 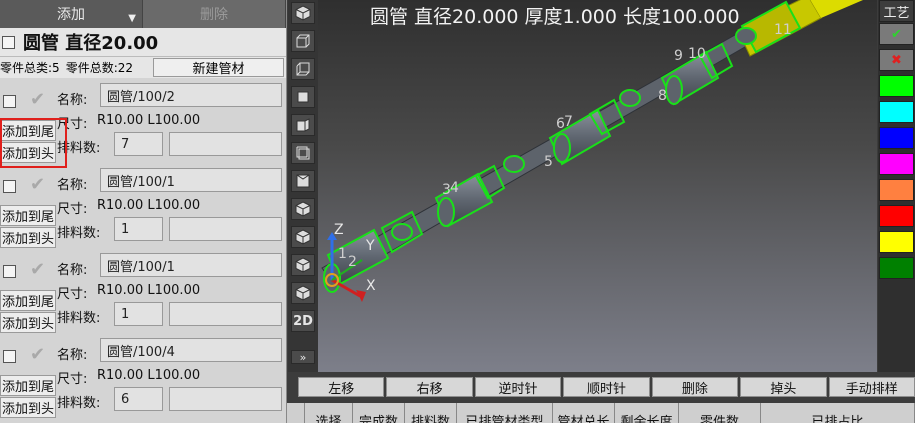 I want to click on manual-nesting-button: 手动排样, so click(x=871, y=387).